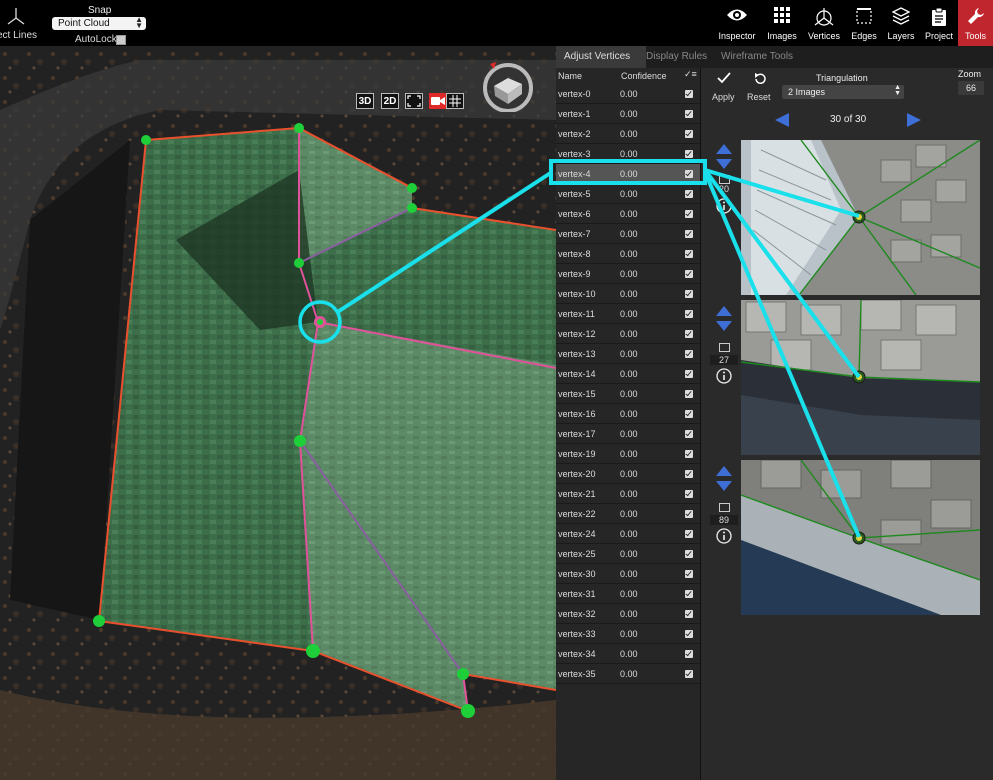 This screenshot has height=780, width=993. I want to click on tool-tools: Tools, so click(975, 23).